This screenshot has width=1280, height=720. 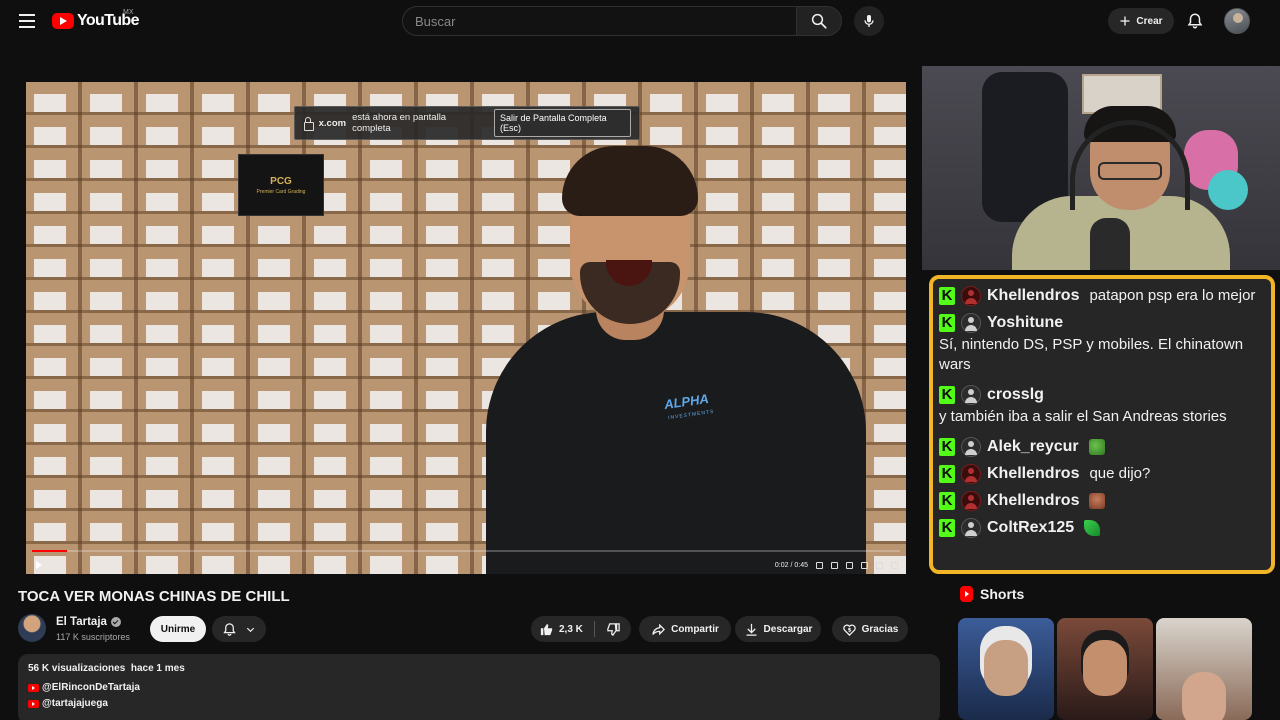 I want to click on glasses, so click(x=1130, y=171).